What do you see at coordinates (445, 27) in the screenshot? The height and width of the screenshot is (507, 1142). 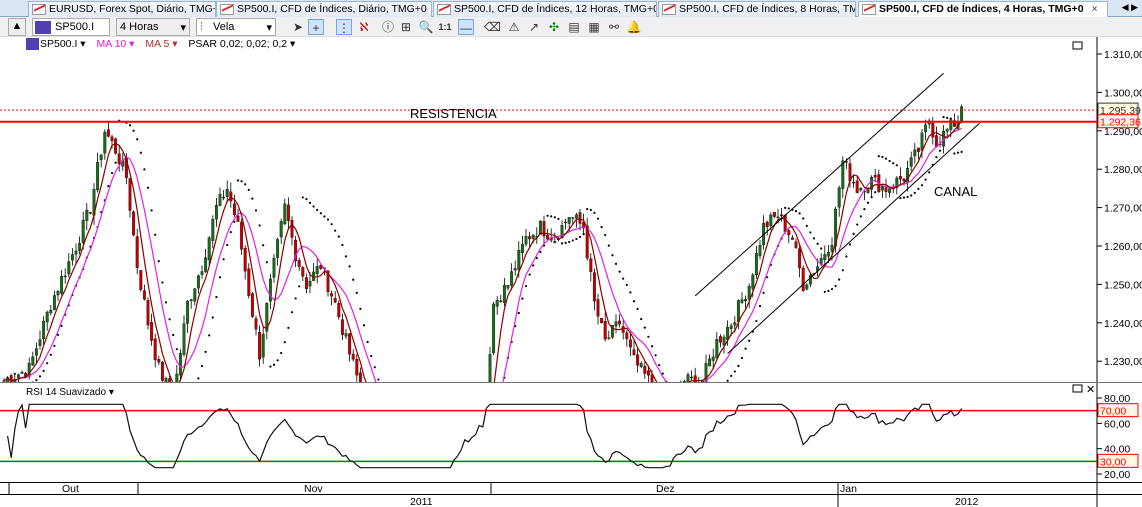 I see `one-to-one-button: 1:1` at bounding box center [445, 27].